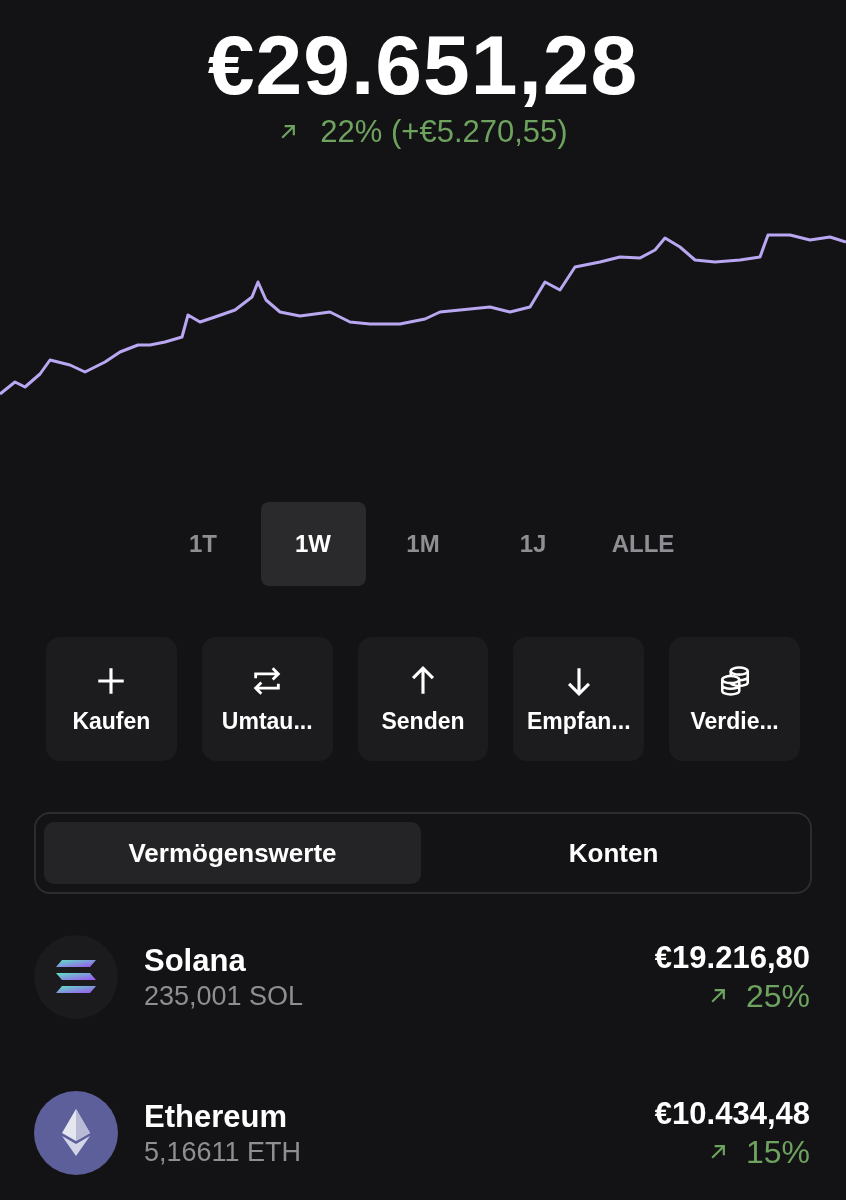 This screenshot has height=1200, width=846. Describe the element at coordinates (423, 544) in the screenshot. I see `range-tab: 1M` at that location.